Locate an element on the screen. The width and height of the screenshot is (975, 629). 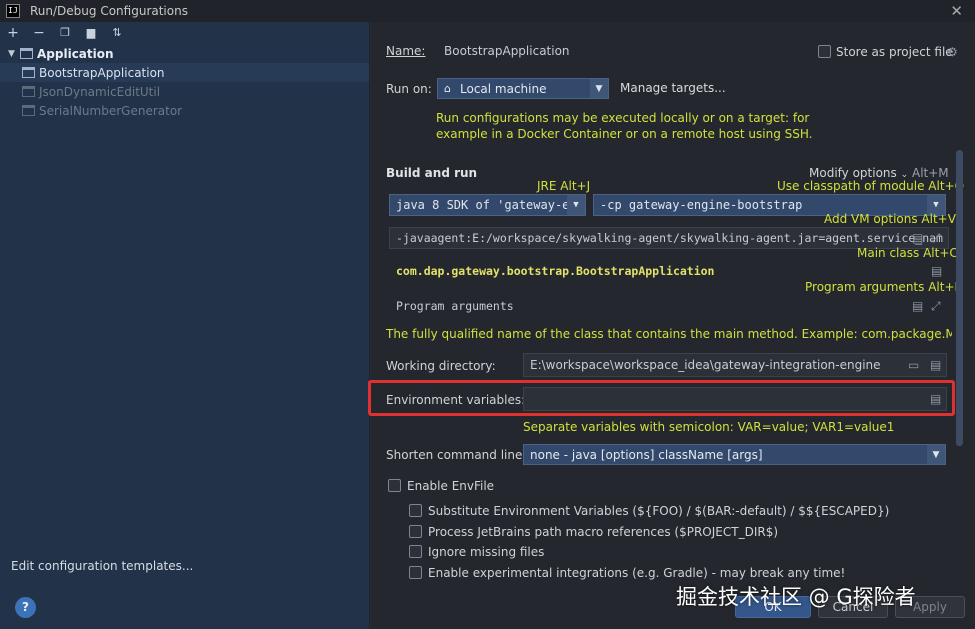
run-on-label: Run on: is located at coordinates (409, 89).